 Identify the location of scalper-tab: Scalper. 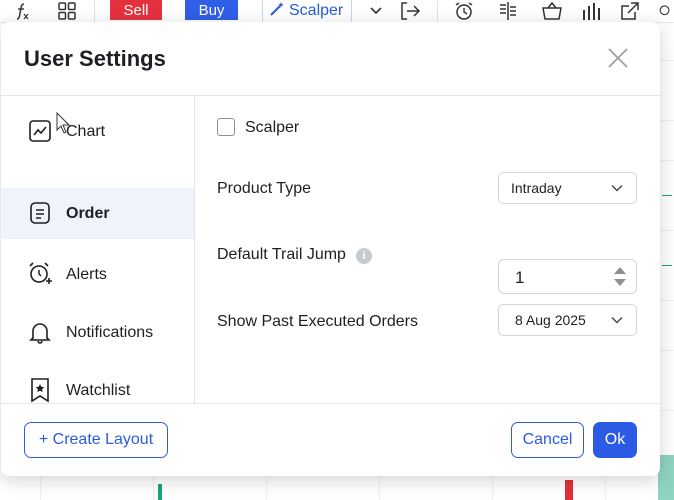
(307, 11).